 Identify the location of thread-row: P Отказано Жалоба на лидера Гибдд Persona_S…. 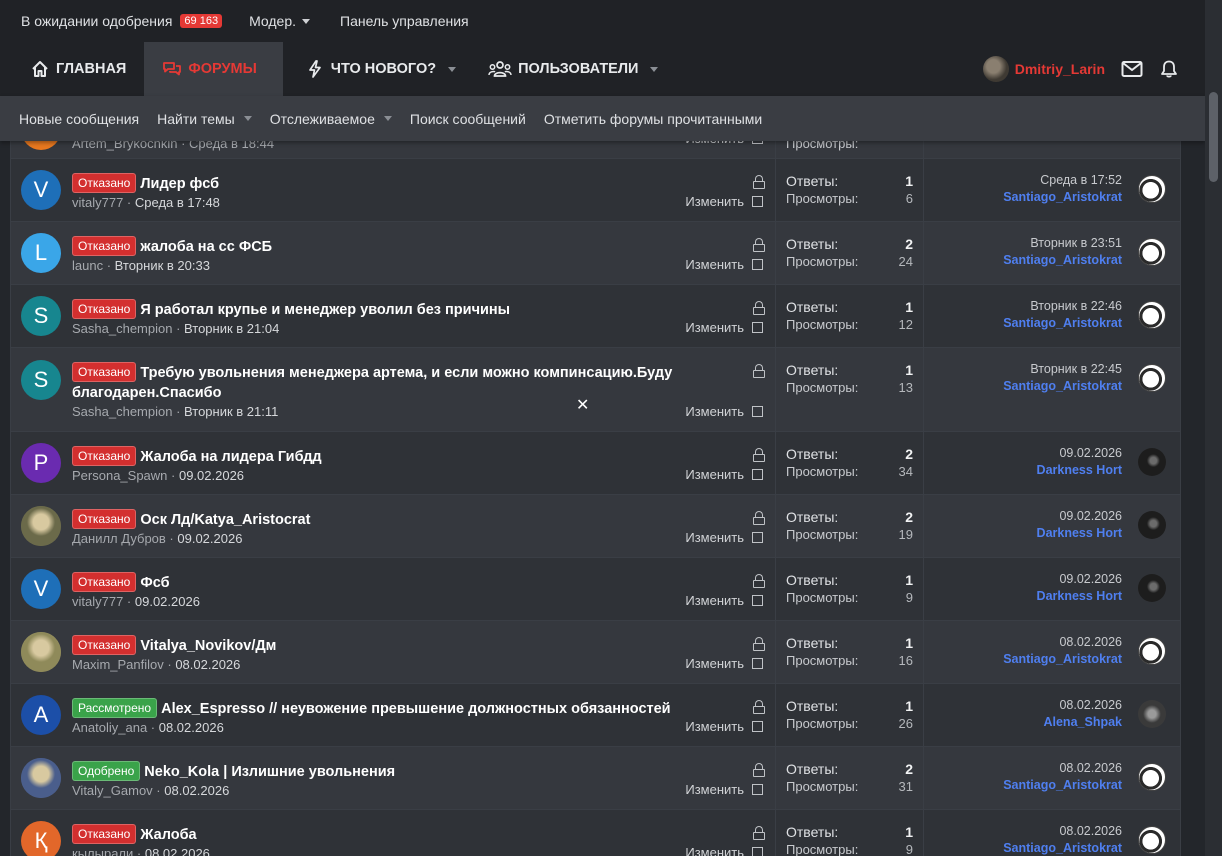
(595, 463).